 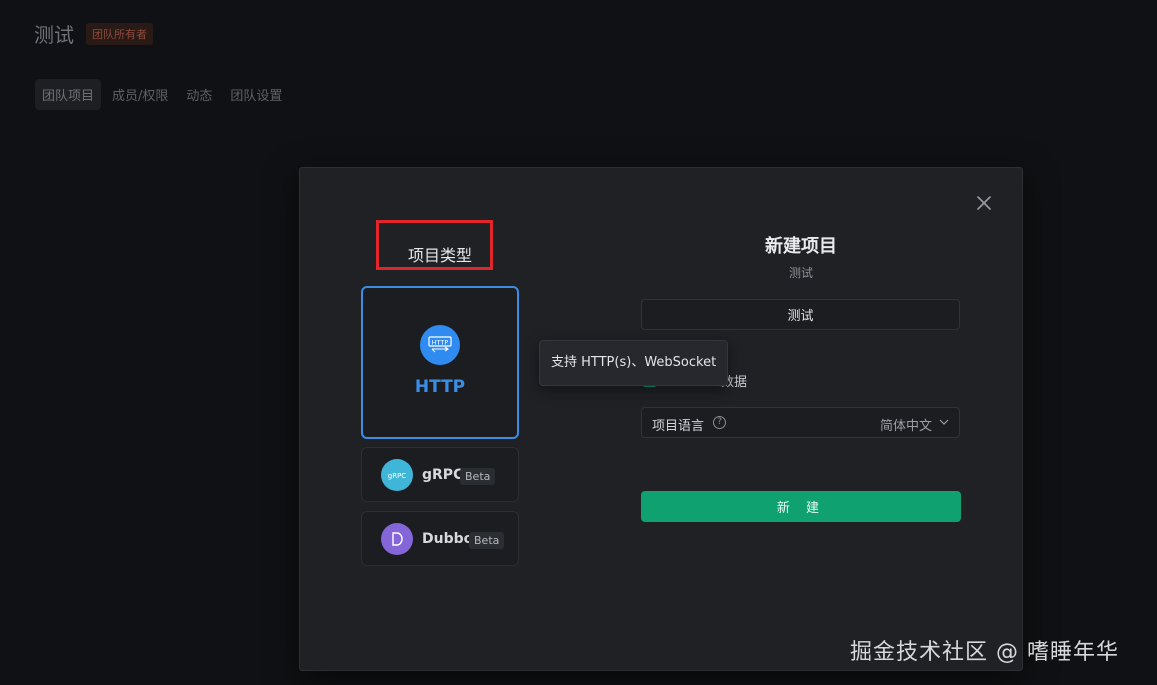 I want to click on http-label: HTTP, so click(x=440, y=387).